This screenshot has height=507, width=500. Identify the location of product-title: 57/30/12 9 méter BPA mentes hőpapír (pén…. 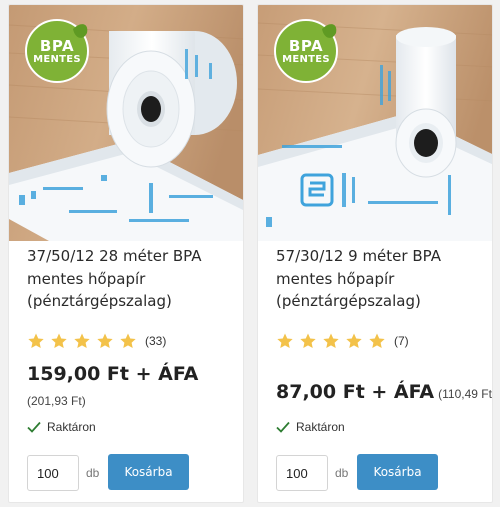
(378, 279).